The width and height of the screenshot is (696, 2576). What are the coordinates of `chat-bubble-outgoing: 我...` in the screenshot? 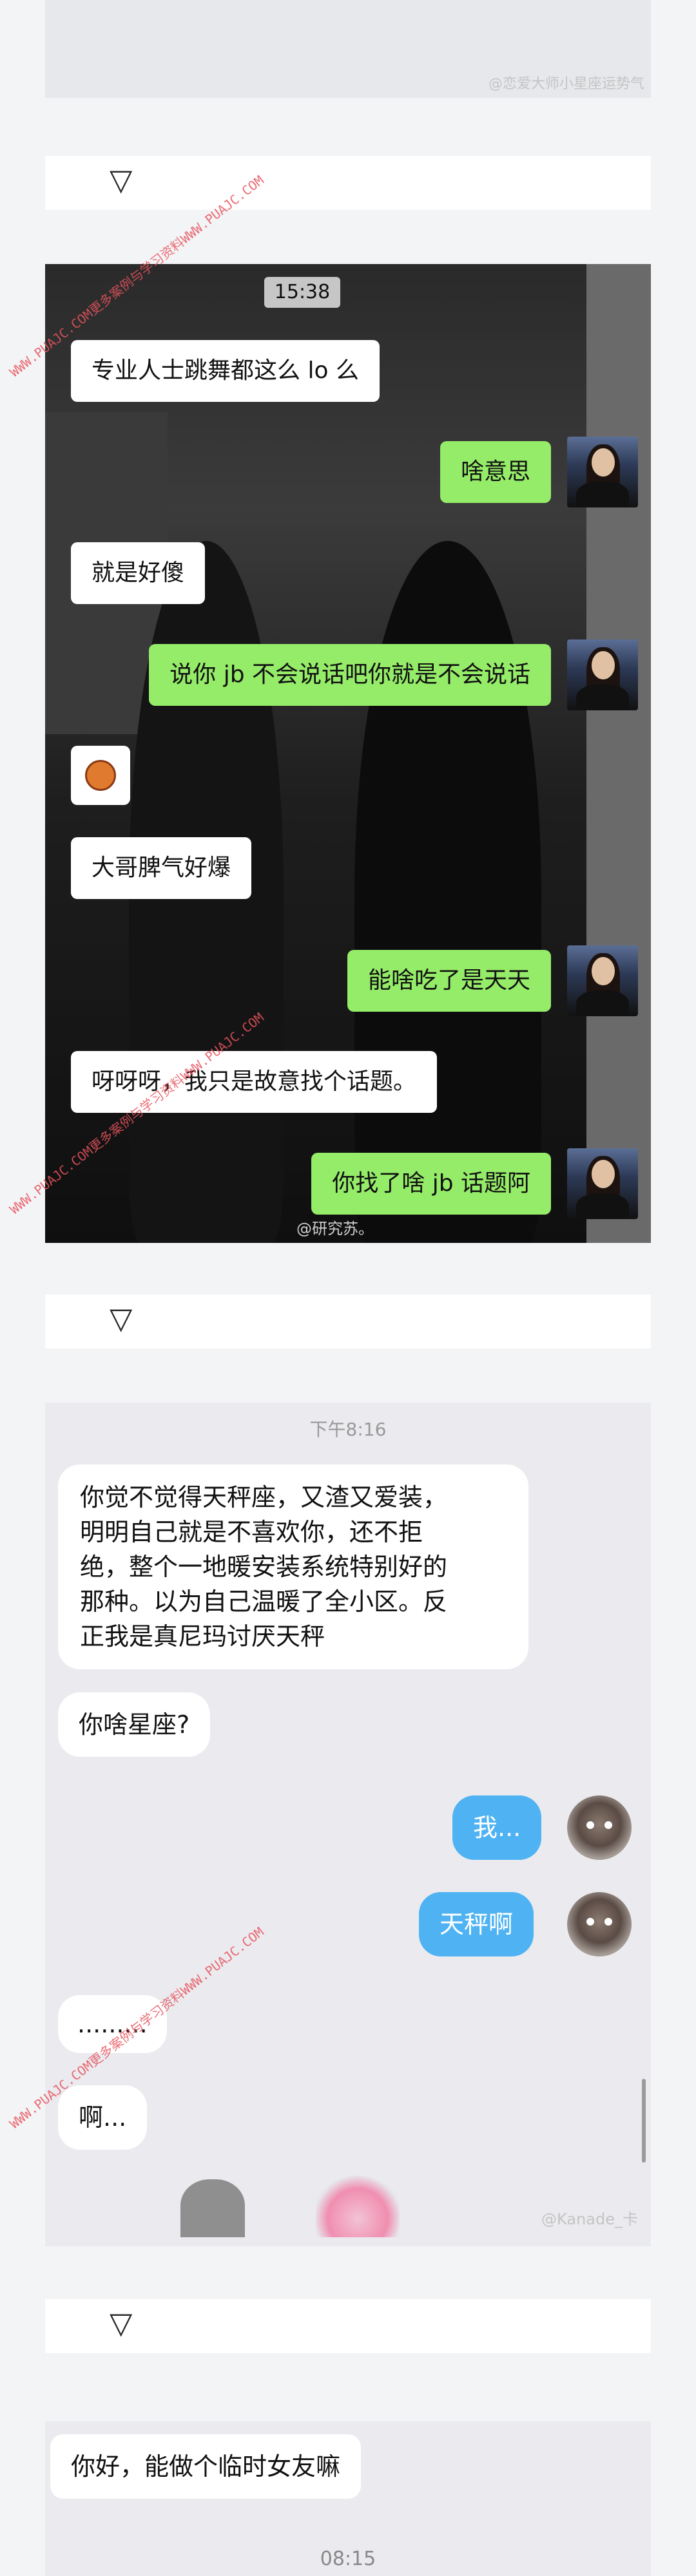 It's located at (497, 1828).